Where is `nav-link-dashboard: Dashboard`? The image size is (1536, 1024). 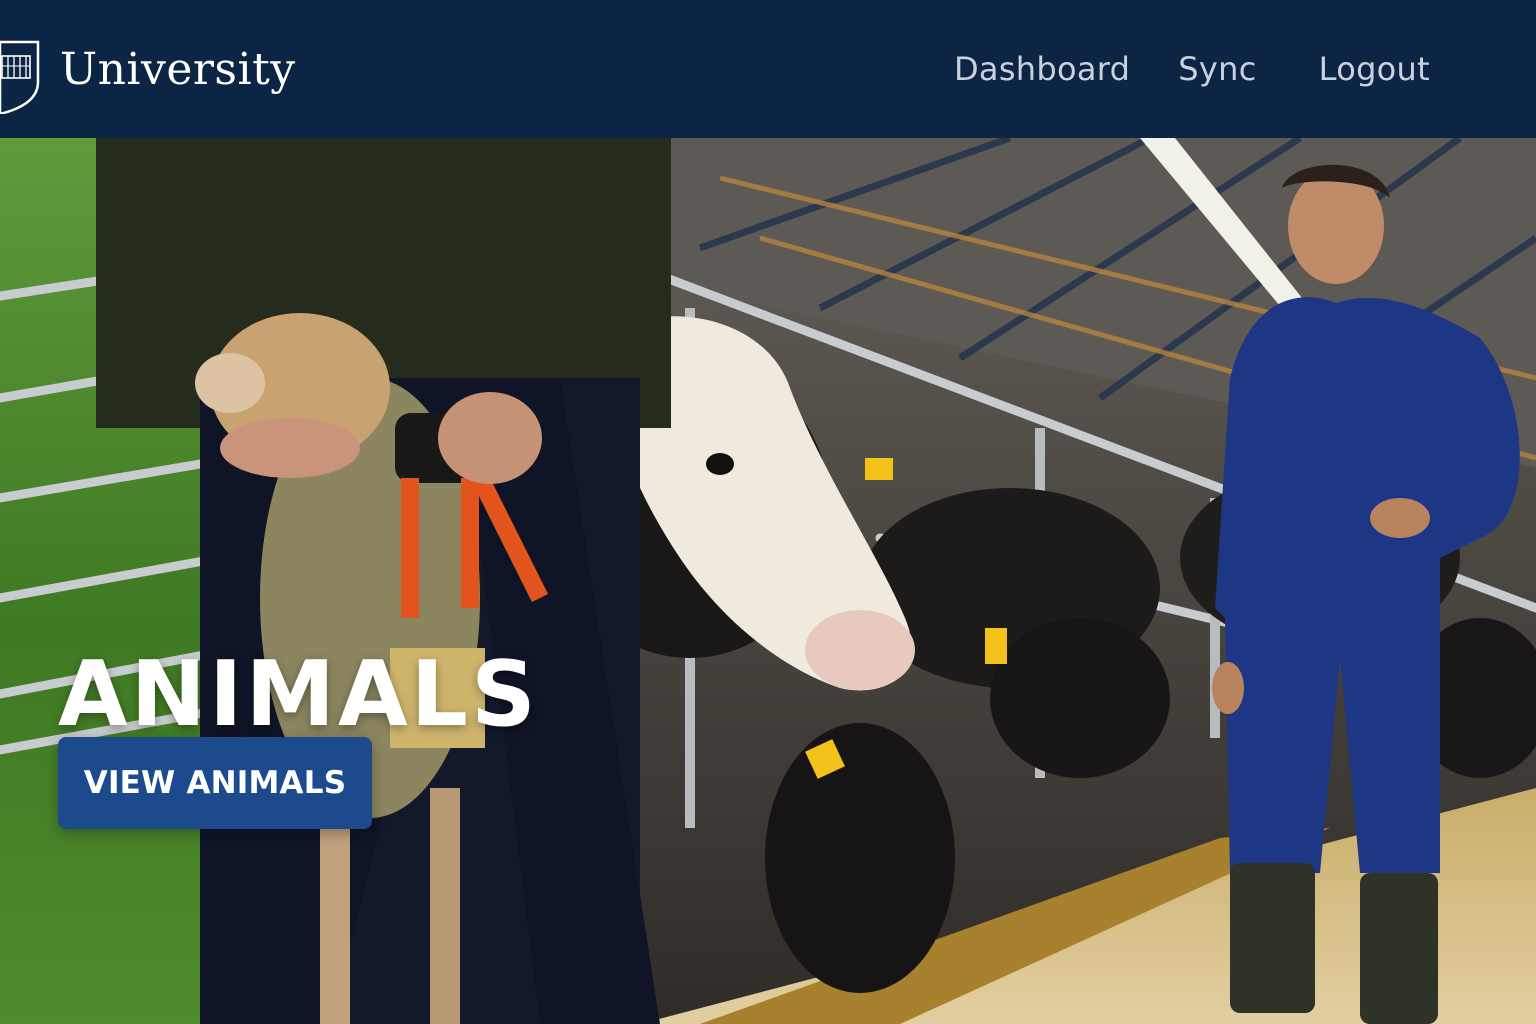 nav-link-dashboard: Dashboard is located at coordinates (1042, 69).